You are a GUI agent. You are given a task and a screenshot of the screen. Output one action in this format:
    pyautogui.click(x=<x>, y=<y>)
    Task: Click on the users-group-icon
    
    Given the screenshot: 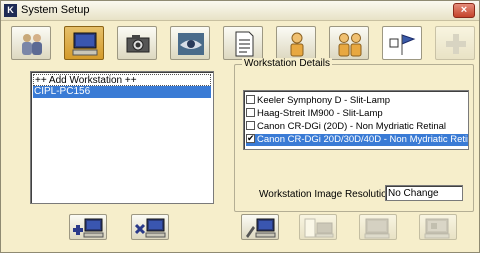 What is the action you would take?
    pyautogui.click(x=32, y=44)
    